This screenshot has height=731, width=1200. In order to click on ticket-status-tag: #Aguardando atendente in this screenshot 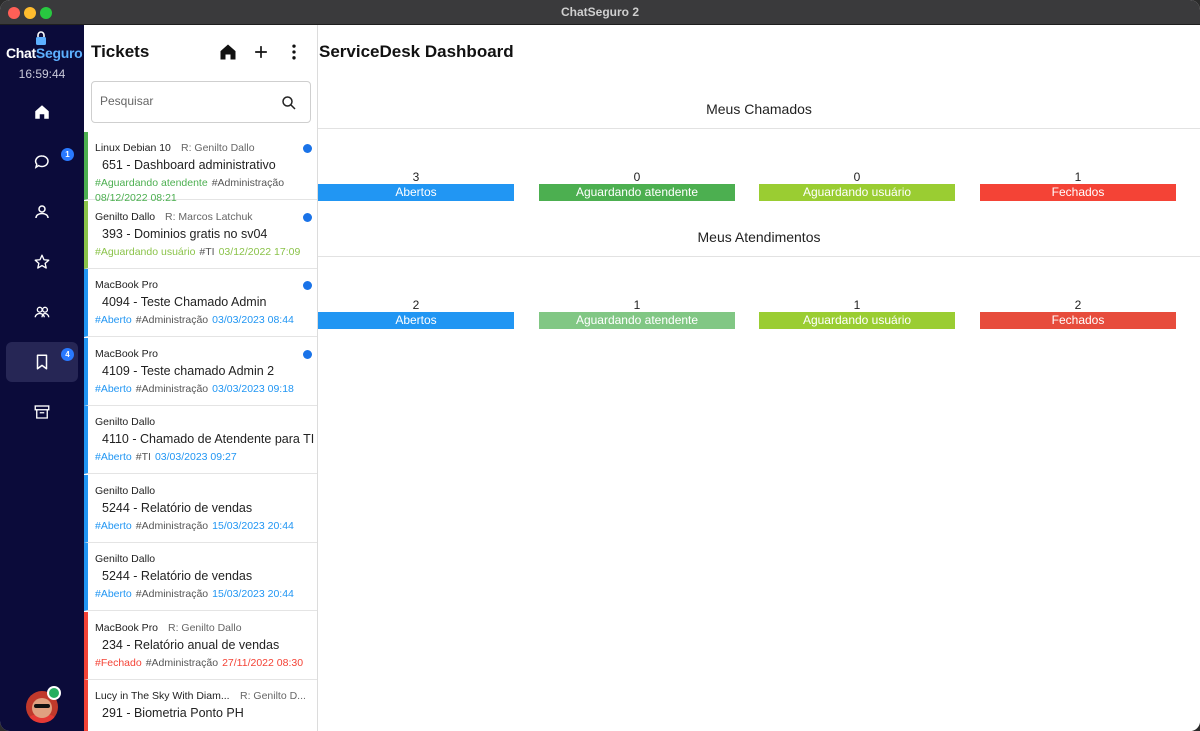, I will do `click(151, 183)`.